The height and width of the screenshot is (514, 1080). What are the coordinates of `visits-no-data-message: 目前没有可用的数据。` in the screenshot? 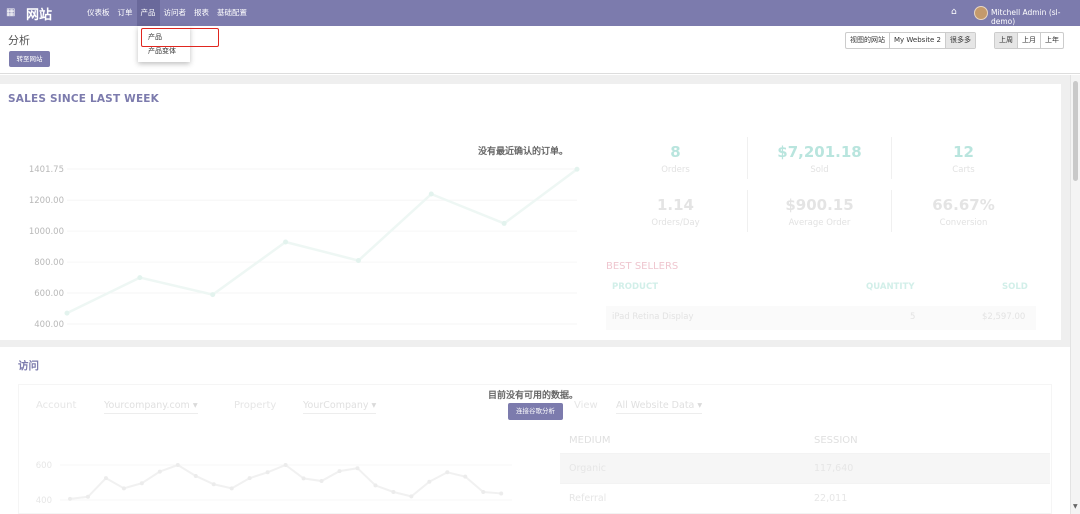 It's located at (533, 396).